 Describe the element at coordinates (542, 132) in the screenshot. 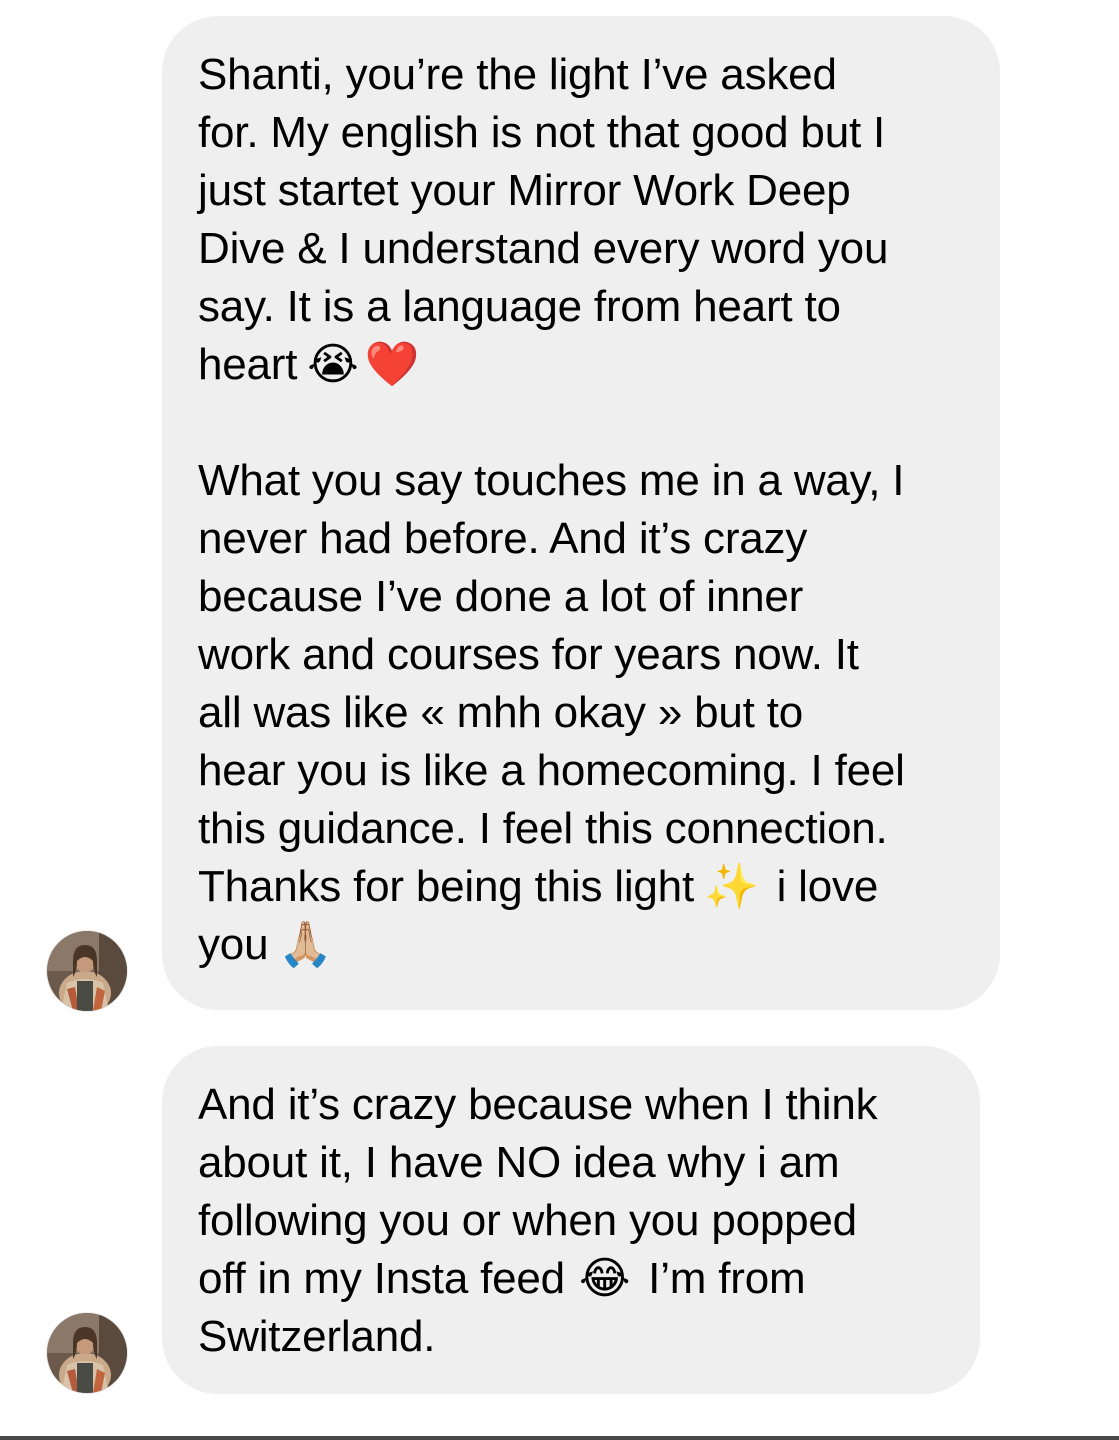

I see `message-line: for. My english is not that good but I` at that location.